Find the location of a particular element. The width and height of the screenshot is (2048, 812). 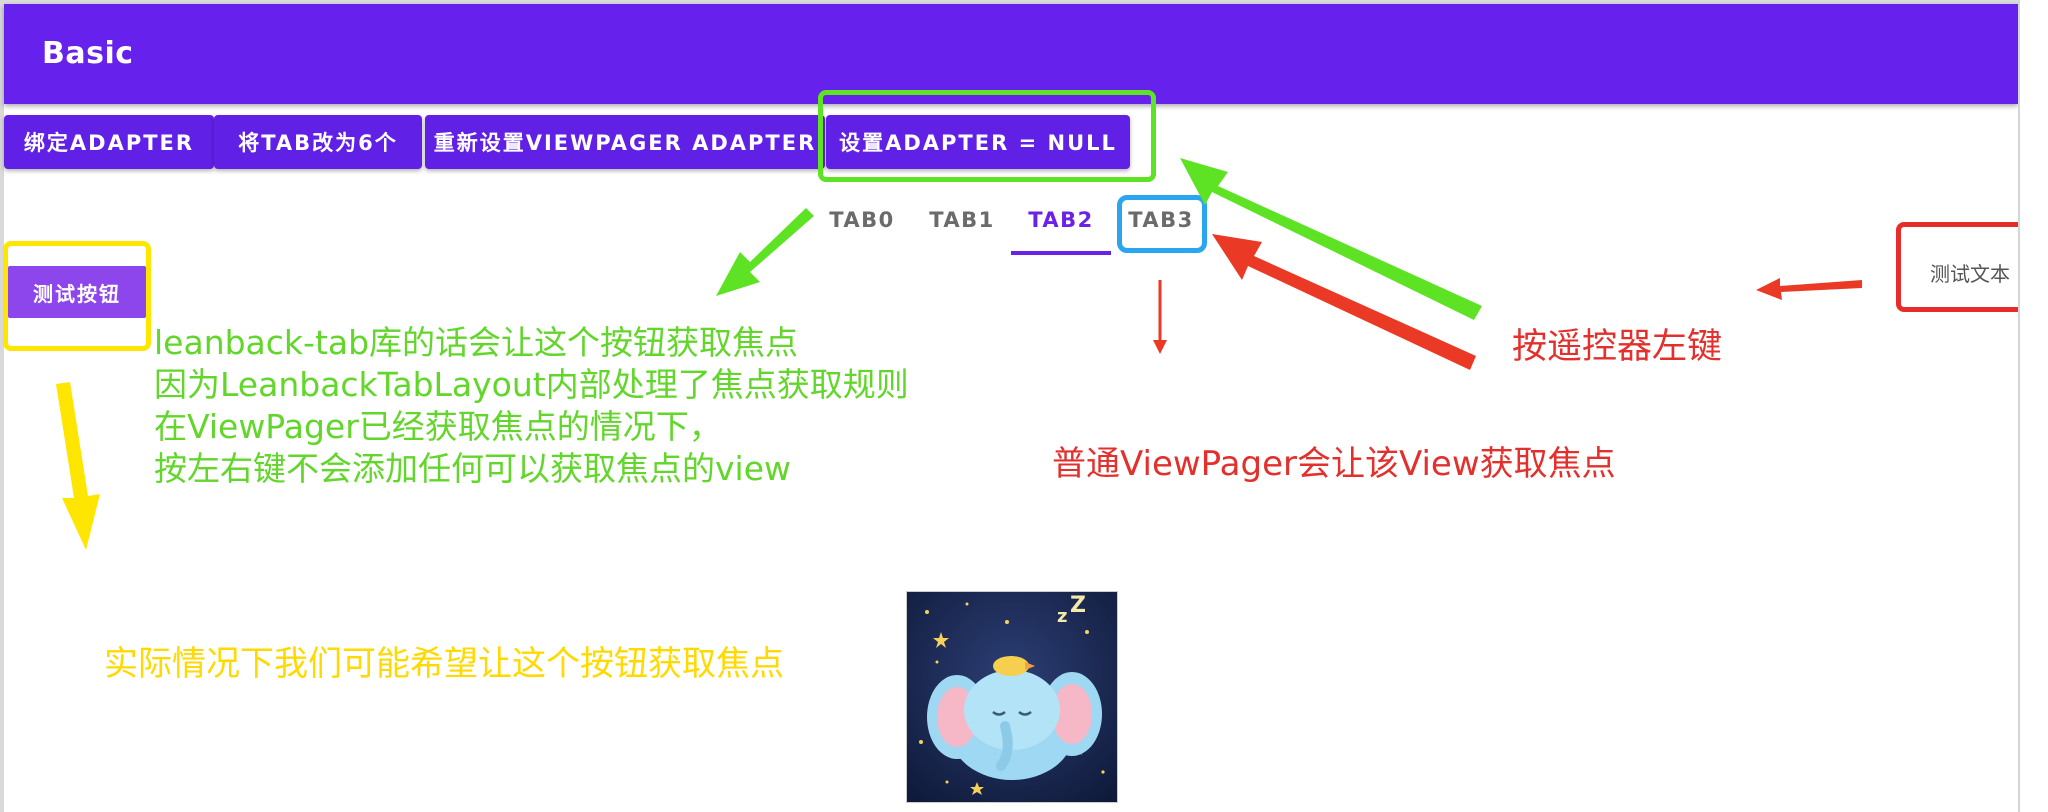

green-annotation-line: 在ViewPager已经获取焦点的情况下， is located at coordinates (438, 426).